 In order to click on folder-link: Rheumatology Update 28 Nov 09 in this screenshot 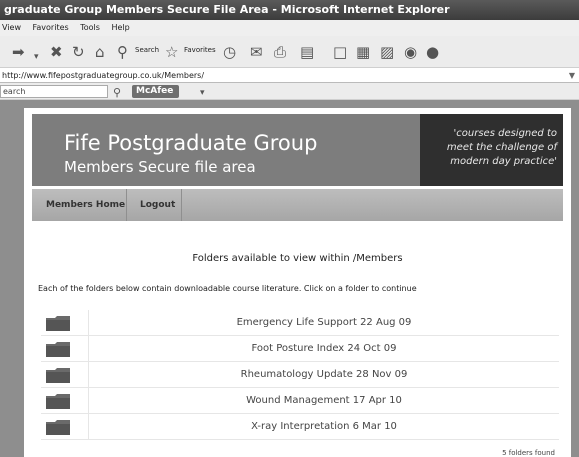, I will do `click(324, 375)`.